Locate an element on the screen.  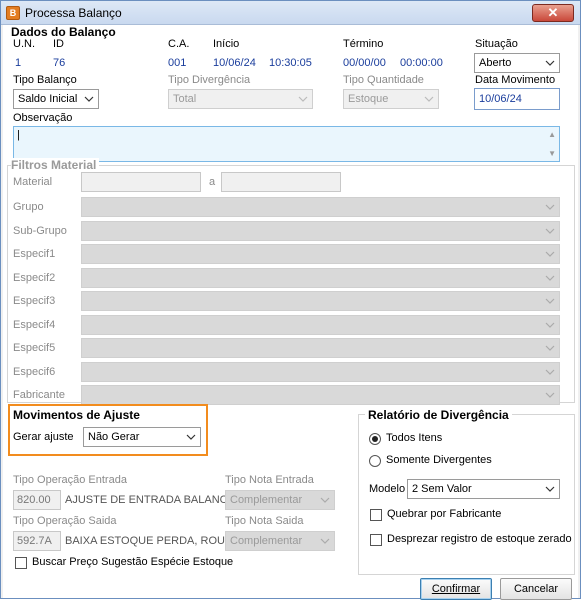
ca-value: 001 is located at coordinates (177, 63).